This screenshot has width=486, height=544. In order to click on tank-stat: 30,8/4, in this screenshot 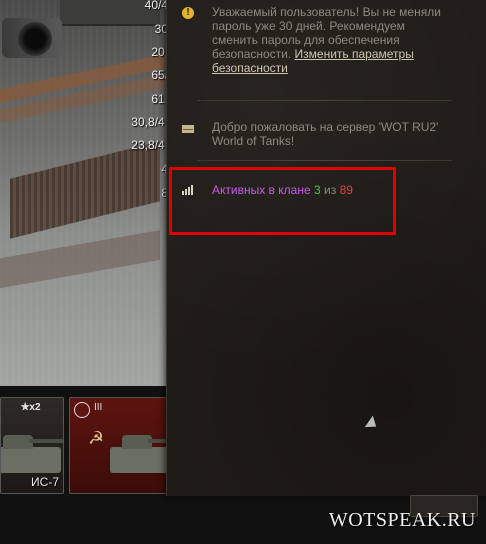, I will do `click(149, 122)`.